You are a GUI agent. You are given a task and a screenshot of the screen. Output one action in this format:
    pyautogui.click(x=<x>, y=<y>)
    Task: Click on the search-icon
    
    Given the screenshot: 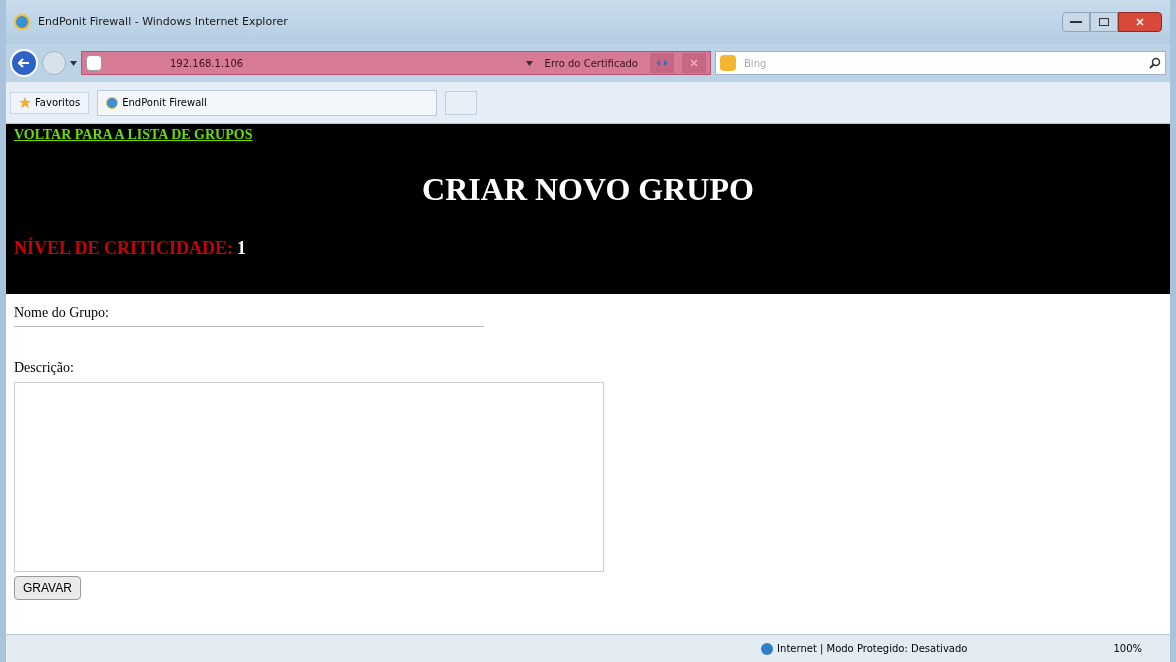 What is the action you would take?
    pyautogui.click(x=1155, y=63)
    